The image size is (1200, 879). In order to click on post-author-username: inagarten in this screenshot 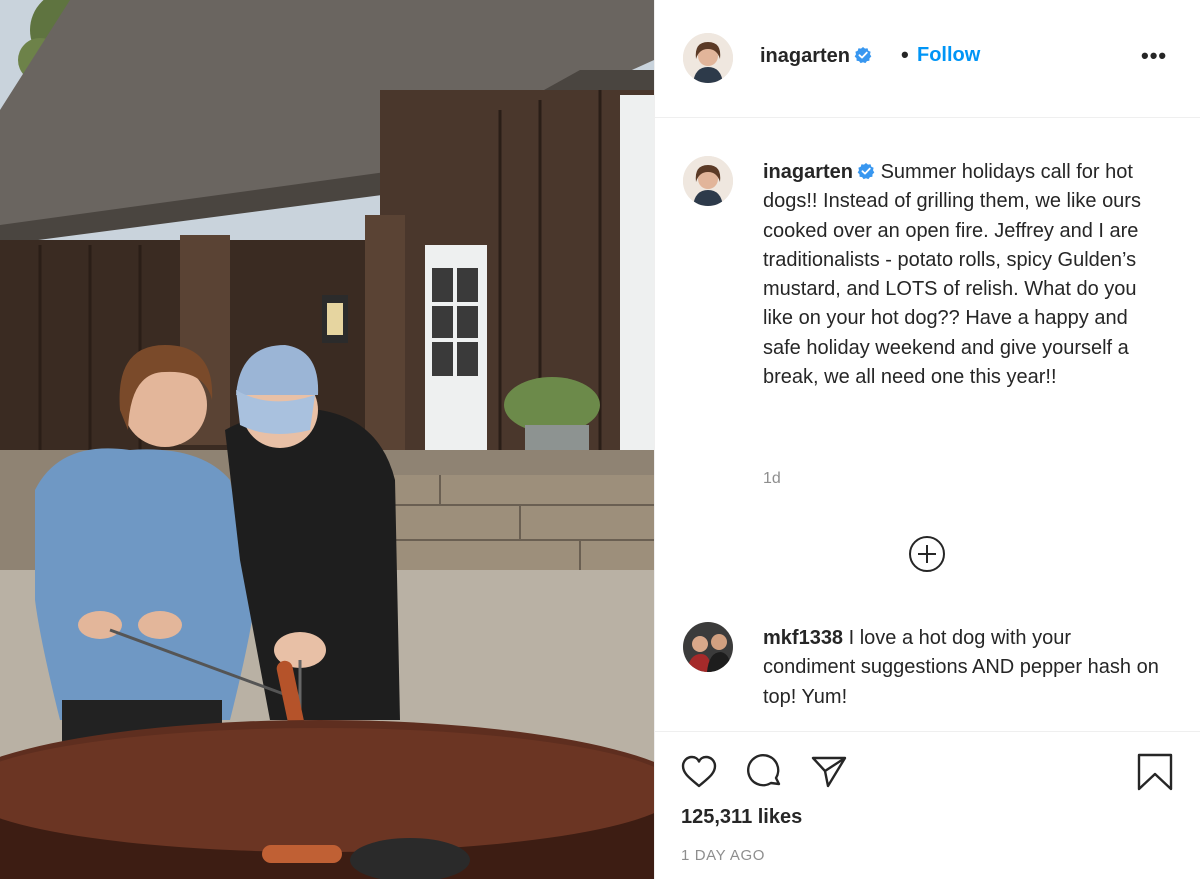, I will do `click(816, 56)`.